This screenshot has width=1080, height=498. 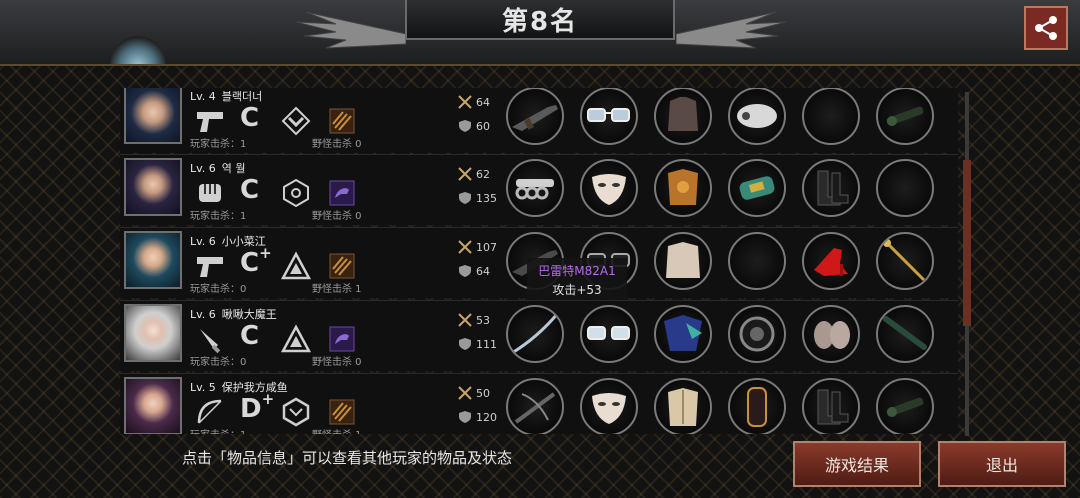 What do you see at coordinates (477, 417) in the screenshot?
I see `defense-stat: 120` at bounding box center [477, 417].